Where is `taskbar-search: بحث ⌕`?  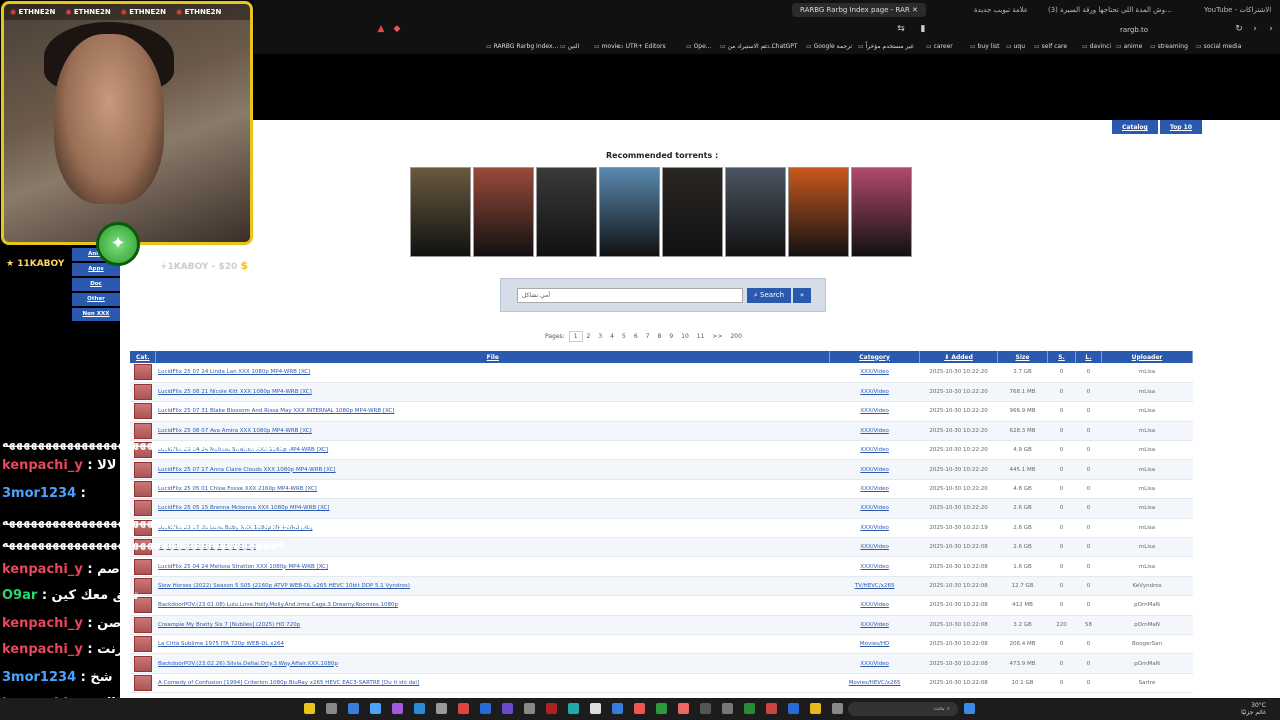 taskbar-search: بحث ⌕ is located at coordinates (903, 709).